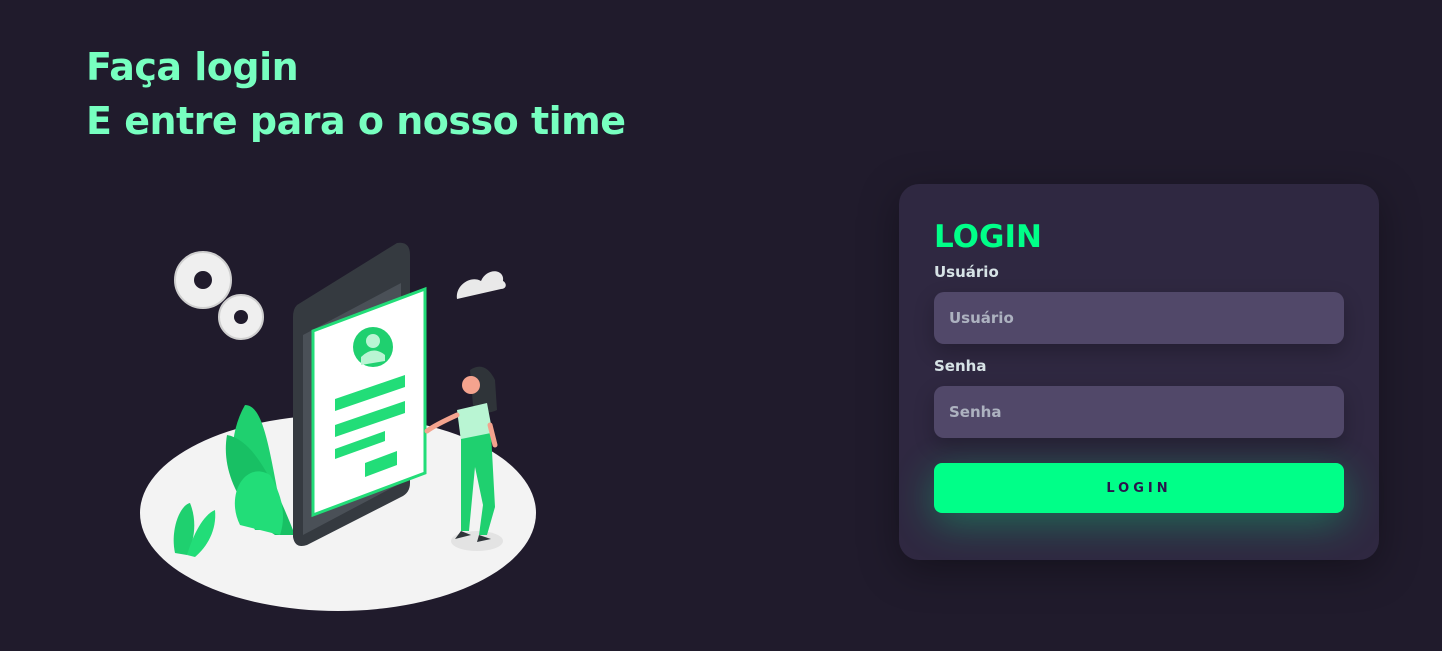 This screenshot has width=1442, height=651. What do you see at coordinates (1139, 412) in the screenshot?
I see `password-input` at bounding box center [1139, 412].